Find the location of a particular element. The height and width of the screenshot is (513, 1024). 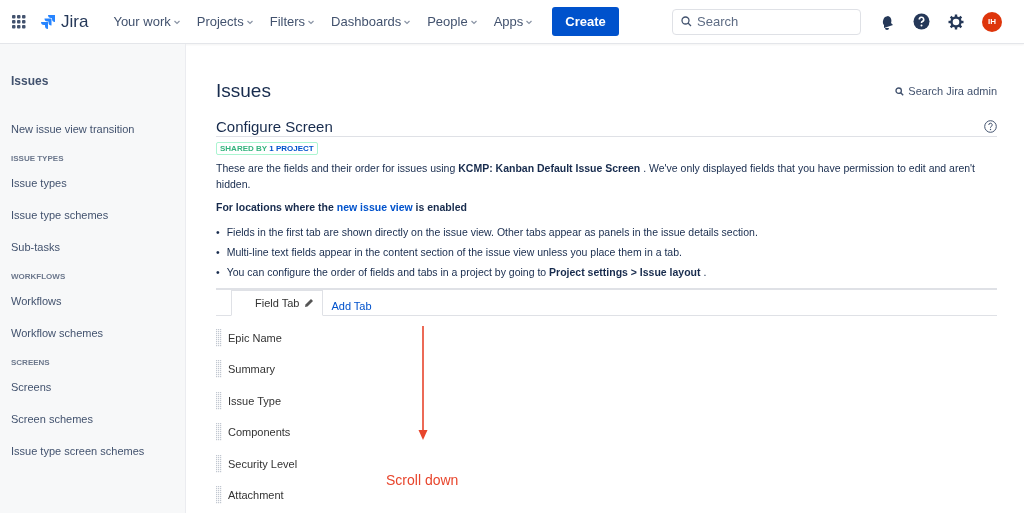

search-field: Search is located at coordinates (766, 21).